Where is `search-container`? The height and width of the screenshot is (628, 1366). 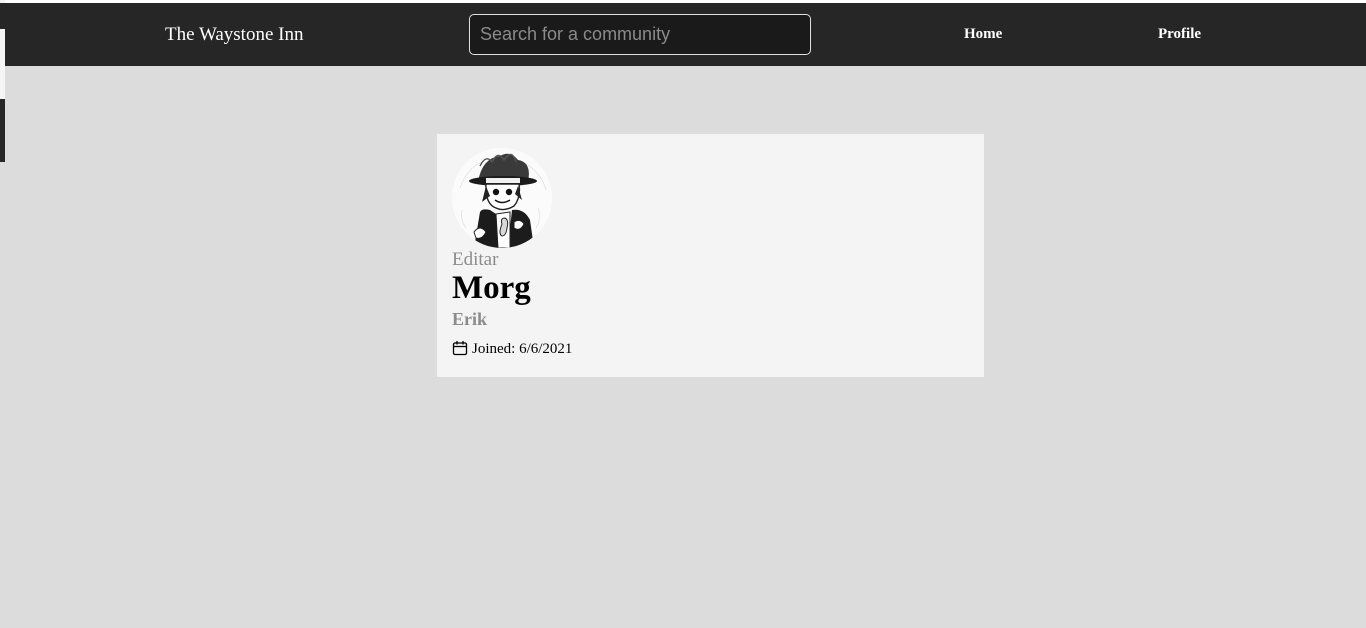
search-container is located at coordinates (640, 34).